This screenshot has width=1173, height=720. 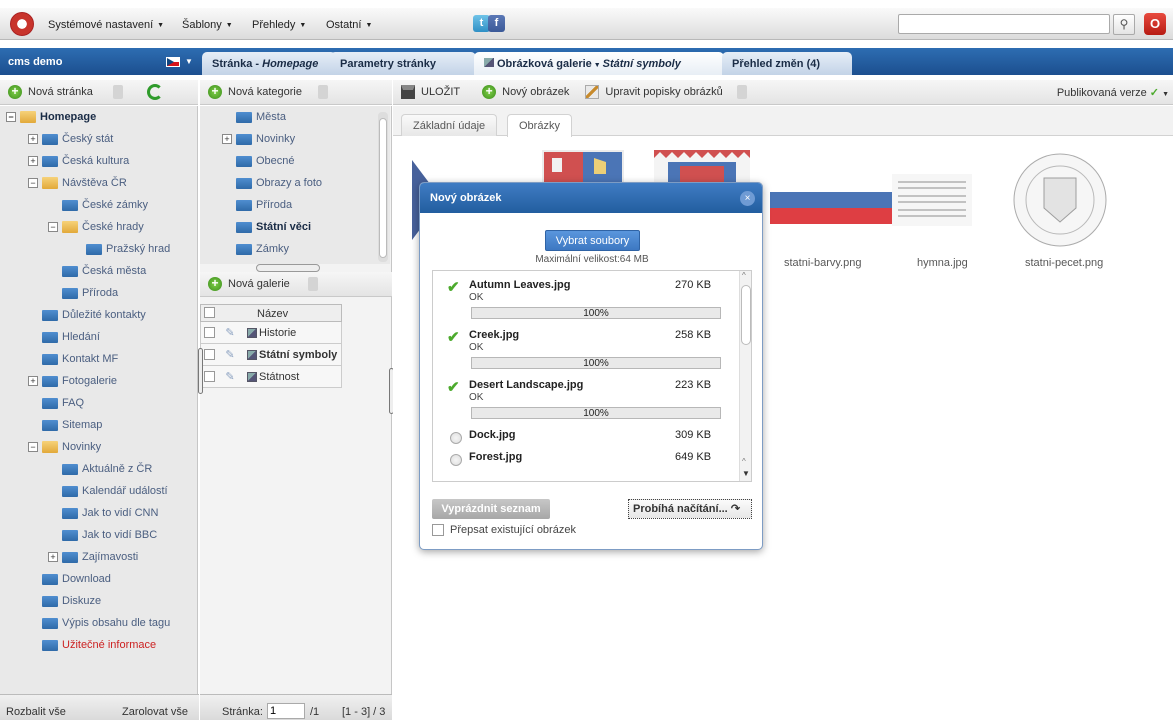 I want to click on app-logo, so click(x=22, y=24).